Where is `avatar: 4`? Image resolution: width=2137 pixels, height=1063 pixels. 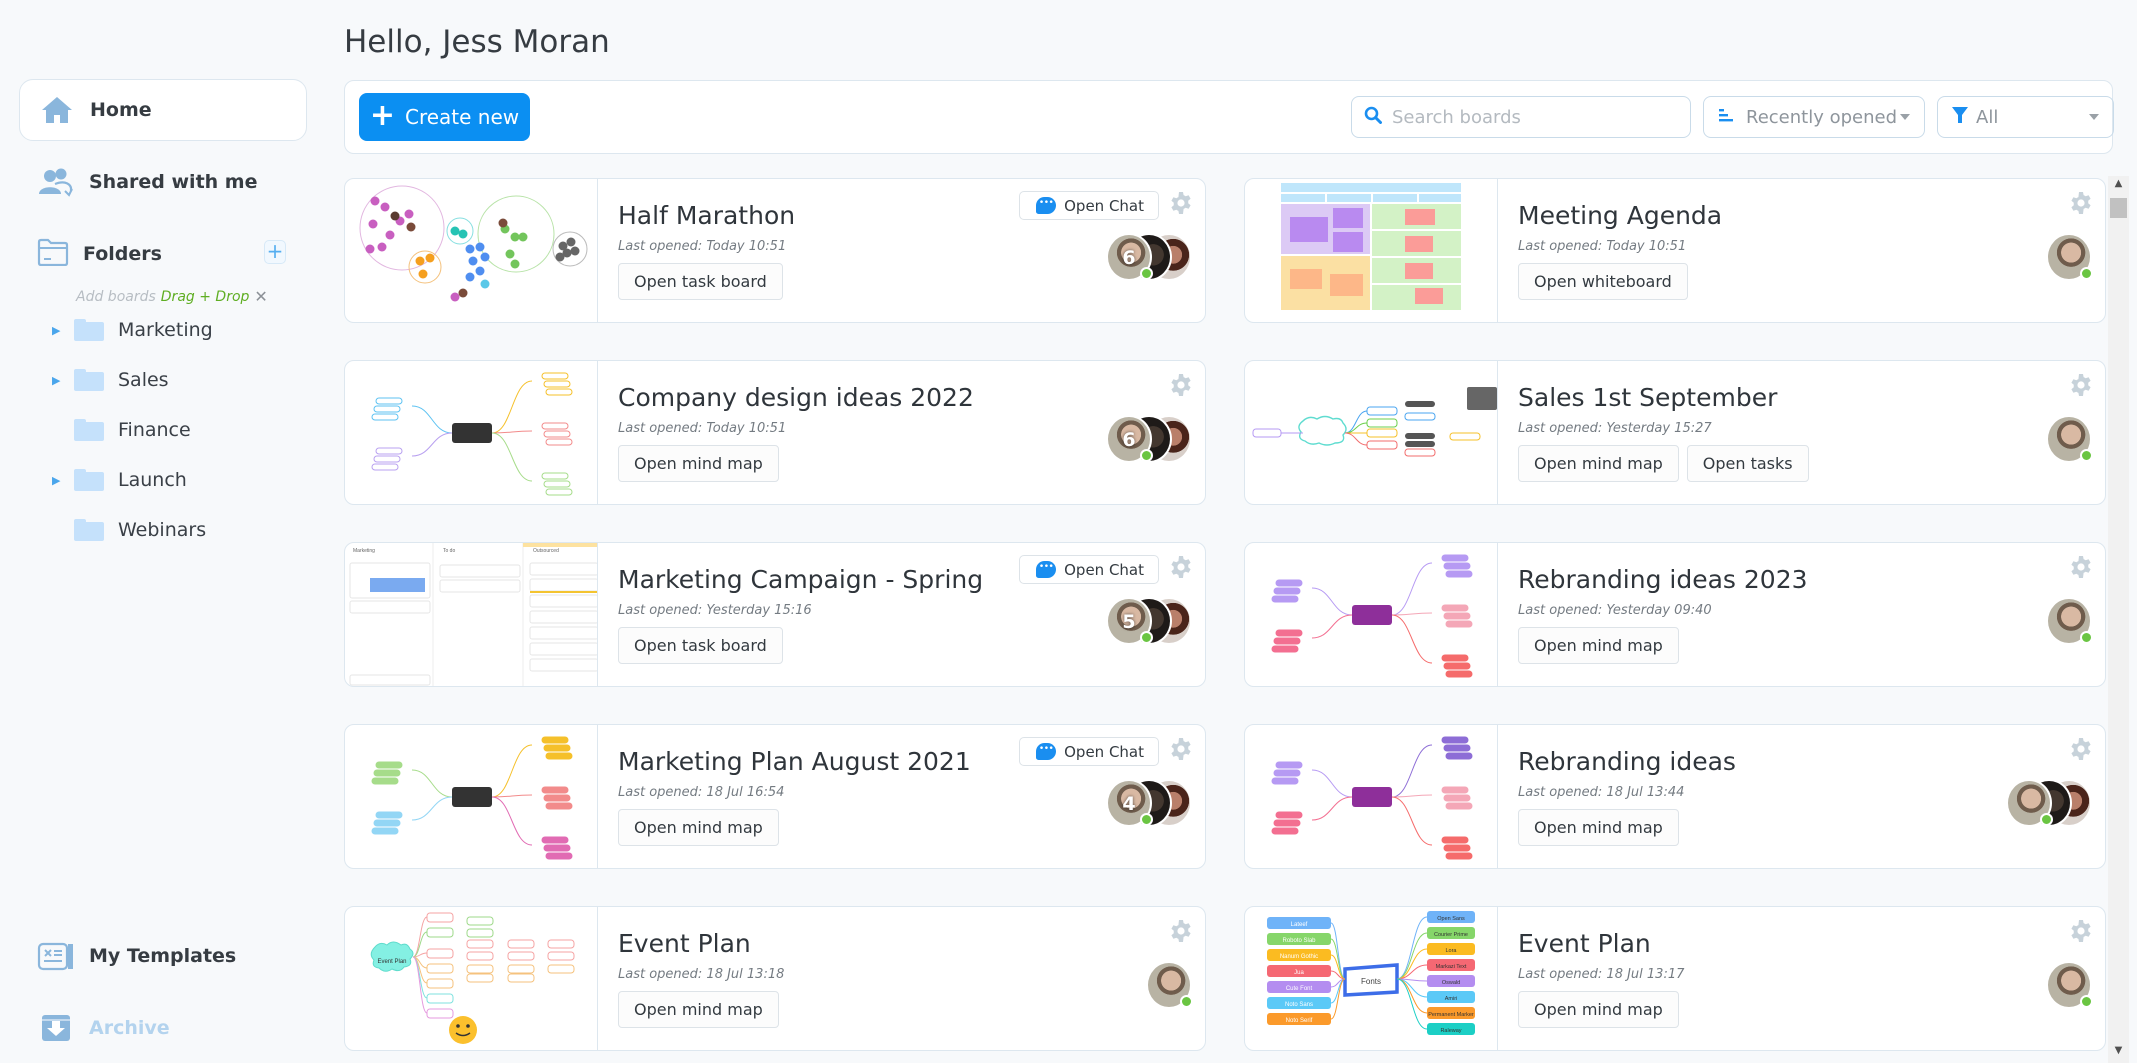
avatar: 4 is located at coordinates (1129, 803).